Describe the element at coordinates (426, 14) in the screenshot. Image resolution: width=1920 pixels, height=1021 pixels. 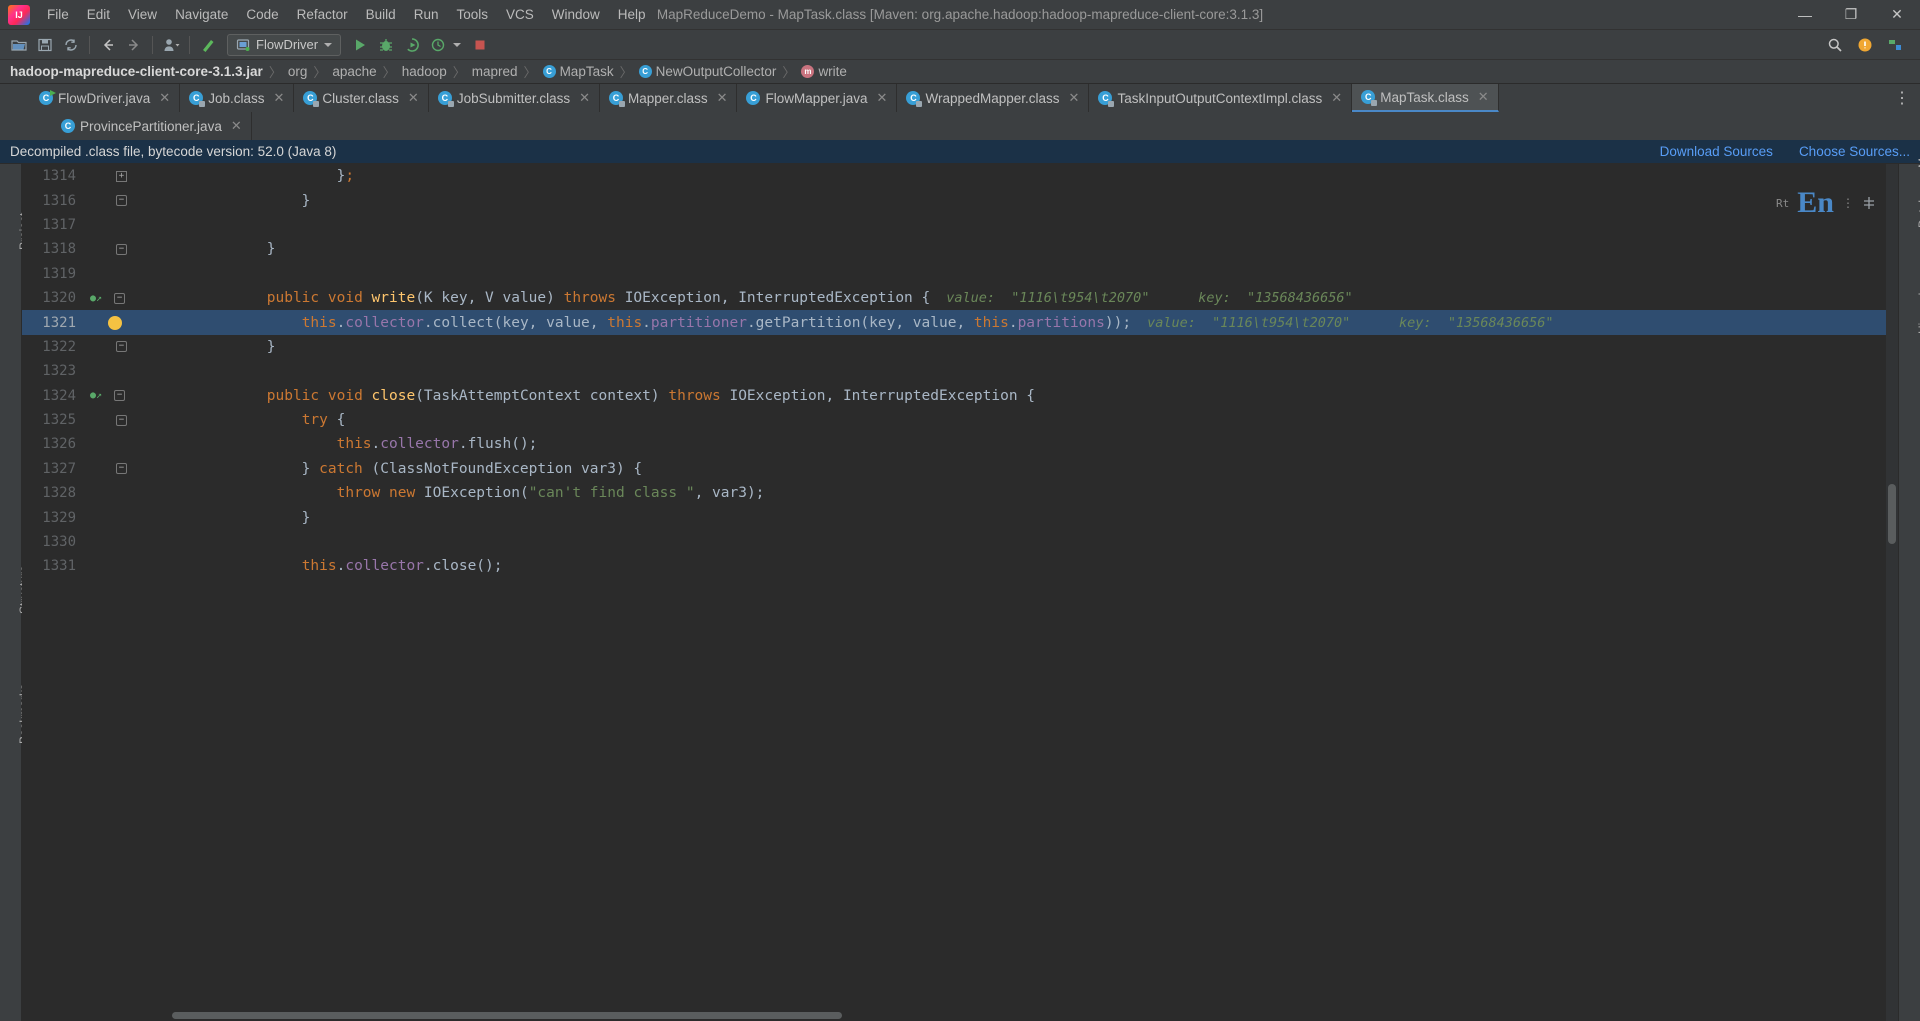
I see `menu-item-run: Run` at that location.